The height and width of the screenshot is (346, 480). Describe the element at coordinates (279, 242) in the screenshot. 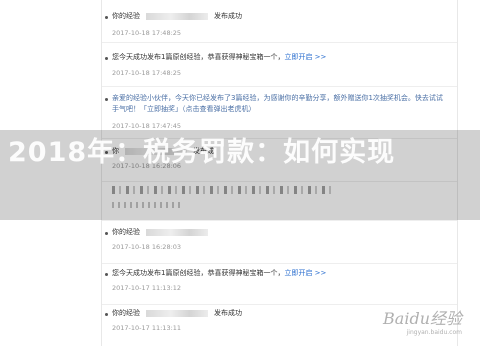

I see `list-item: 你的经验 2017-10-18 16:28:03` at that location.